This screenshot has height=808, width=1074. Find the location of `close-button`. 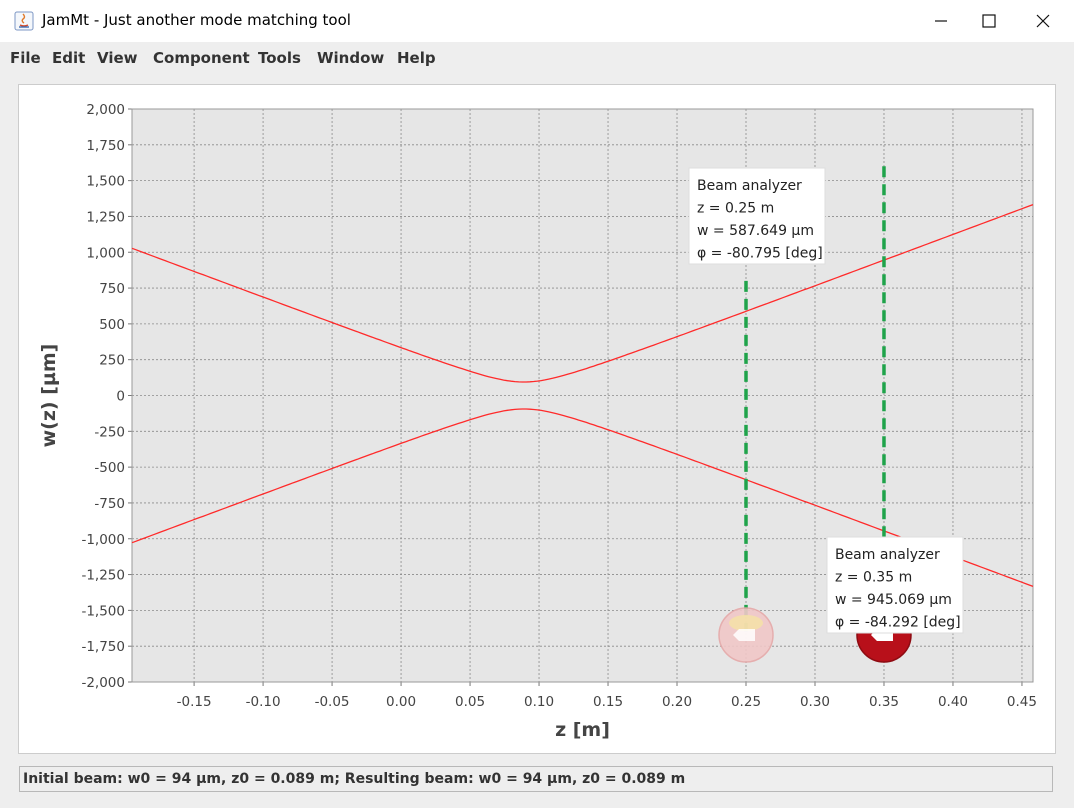

close-button is located at coordinates (1043, 21).